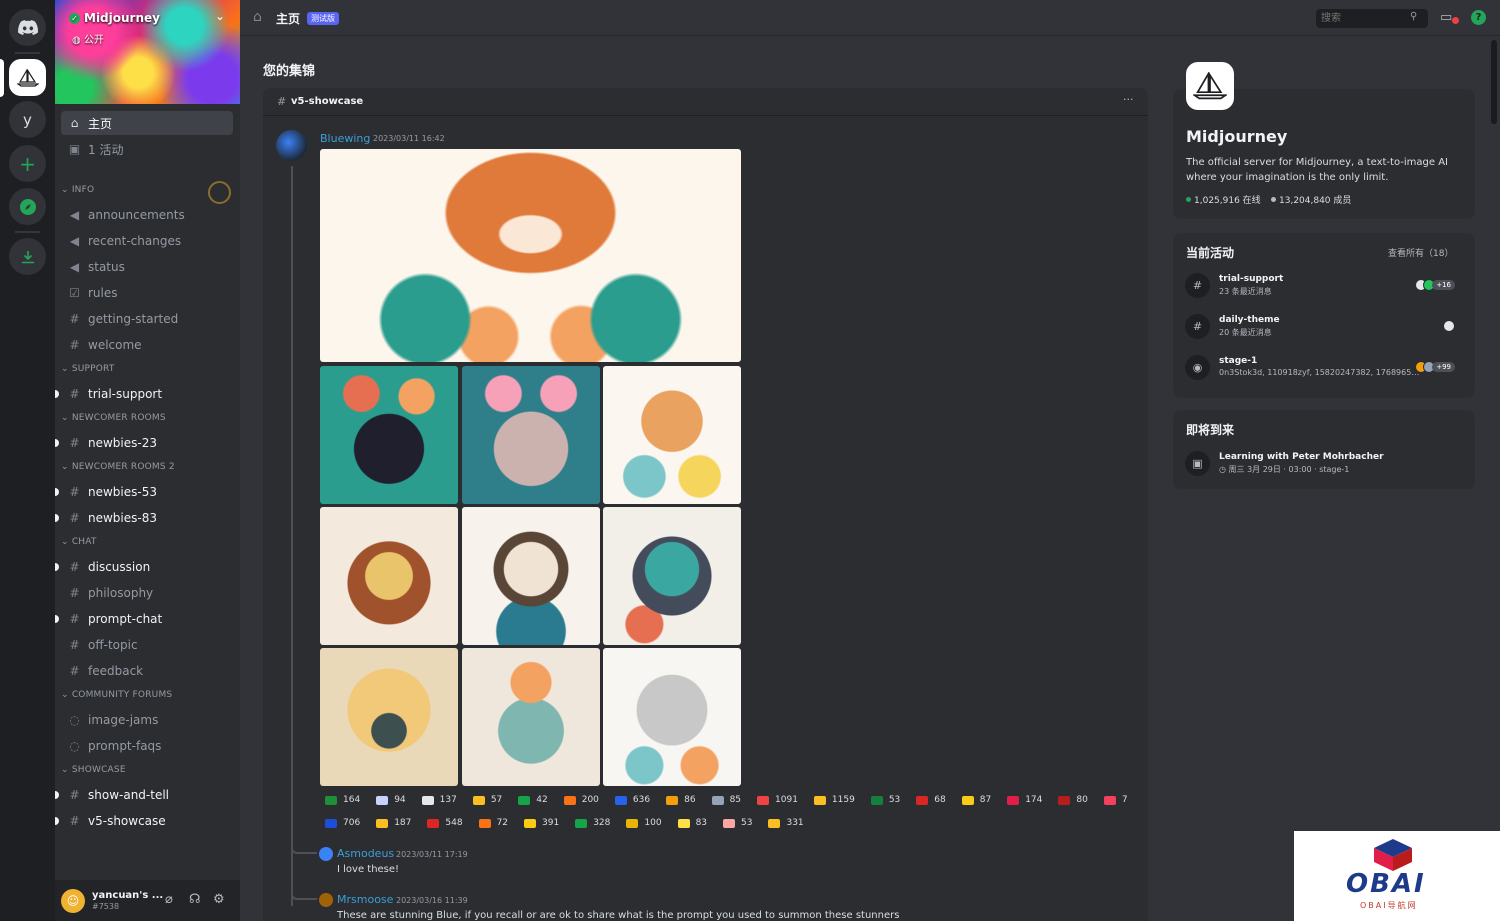  What do you see at coordinates (147, 241) in the screenshot?
I see `channel-recent-changes: ◀ recent-changes` at bounding box center [147, 241].